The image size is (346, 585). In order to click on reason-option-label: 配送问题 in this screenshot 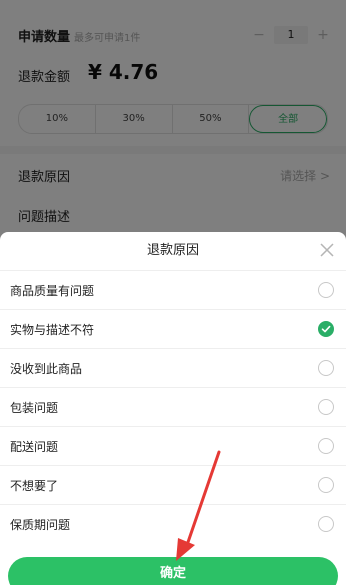, I will do `click(34, 447)`.